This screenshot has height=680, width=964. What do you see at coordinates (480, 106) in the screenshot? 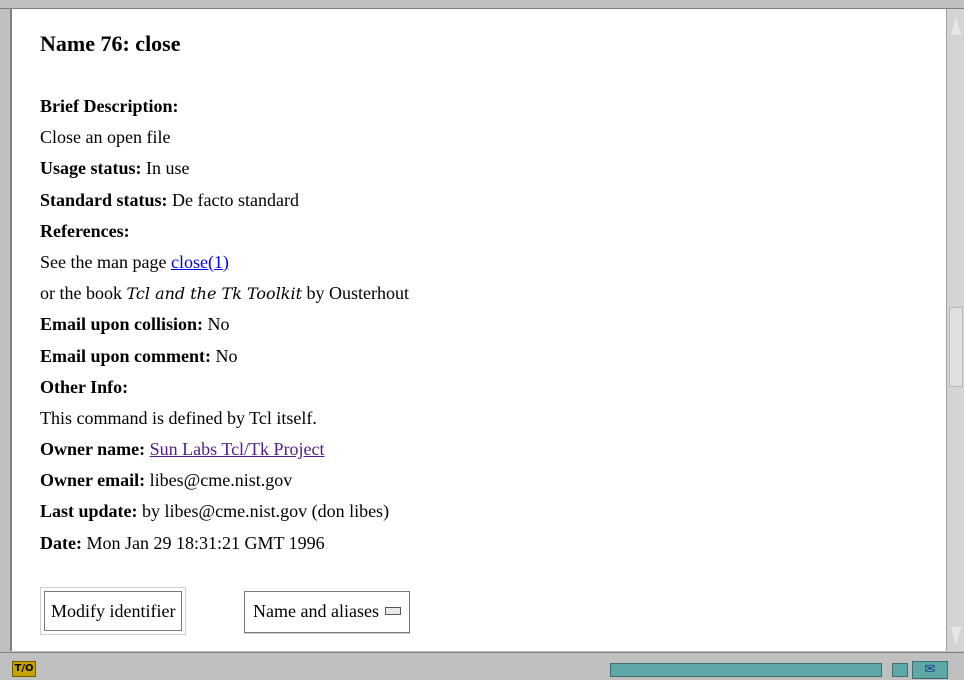
I see `brief-description-row: Brief Description:` at bounding box center [480, 106].